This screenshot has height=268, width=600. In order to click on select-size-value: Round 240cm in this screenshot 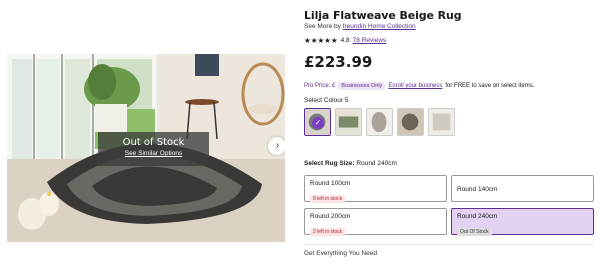, I will do `click(376, 163)`.